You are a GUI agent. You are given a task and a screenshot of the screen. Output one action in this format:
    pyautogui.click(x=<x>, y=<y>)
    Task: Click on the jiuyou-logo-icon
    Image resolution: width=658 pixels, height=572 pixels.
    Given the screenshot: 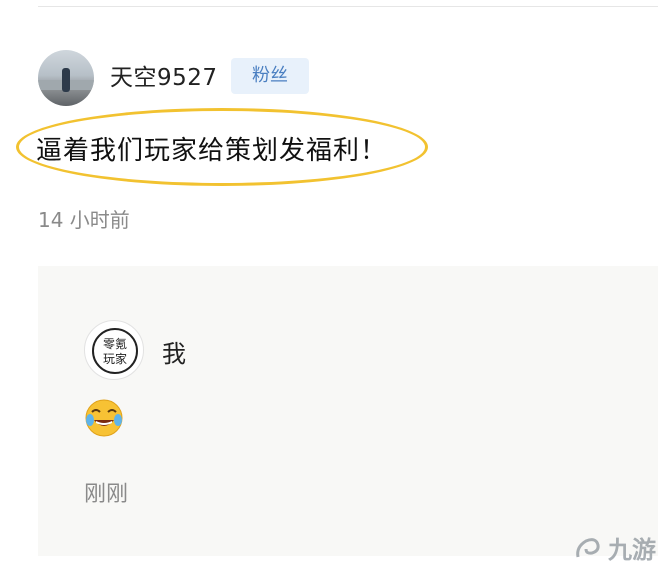 What is the action you would take?
    pyautogui.click(x=588, y=547)
    